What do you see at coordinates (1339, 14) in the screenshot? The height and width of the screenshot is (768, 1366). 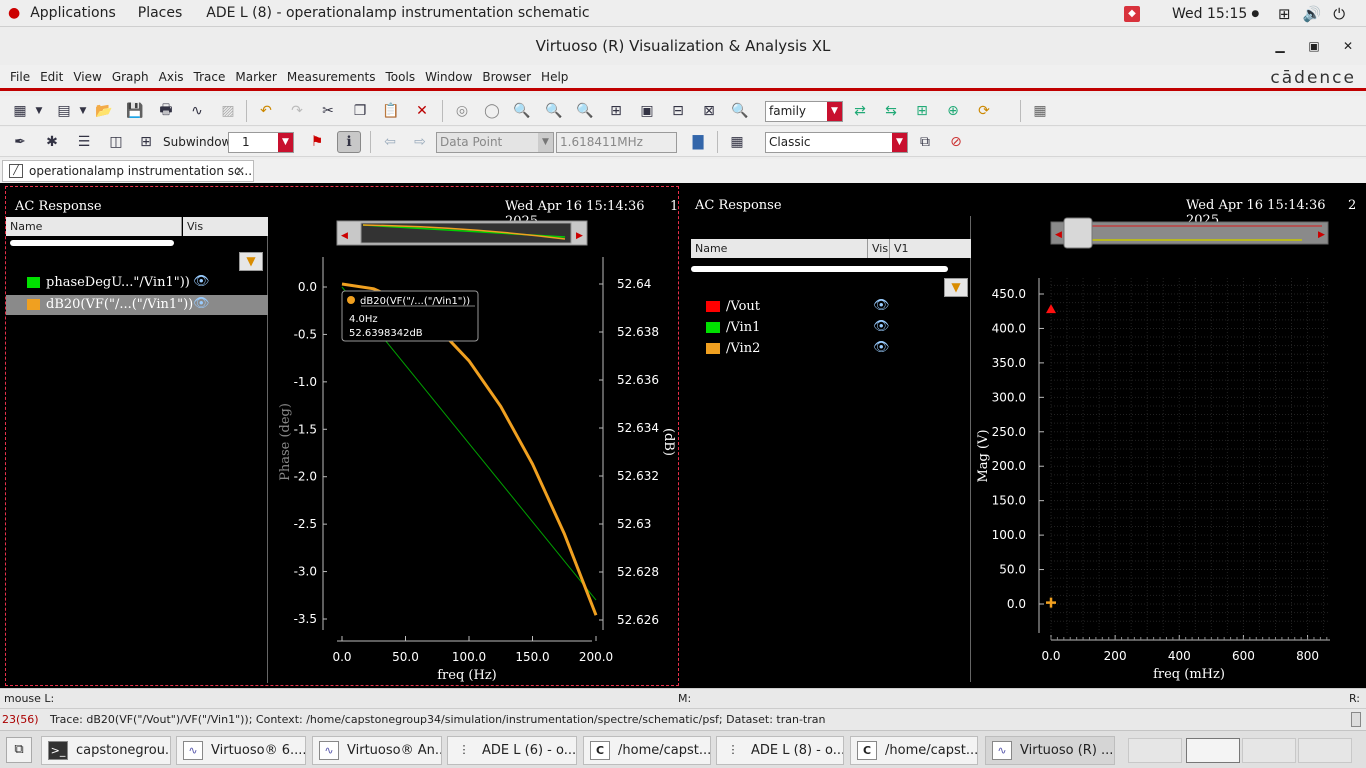 I see `power-icon: ⏻` at bounding box center [1339, 14].